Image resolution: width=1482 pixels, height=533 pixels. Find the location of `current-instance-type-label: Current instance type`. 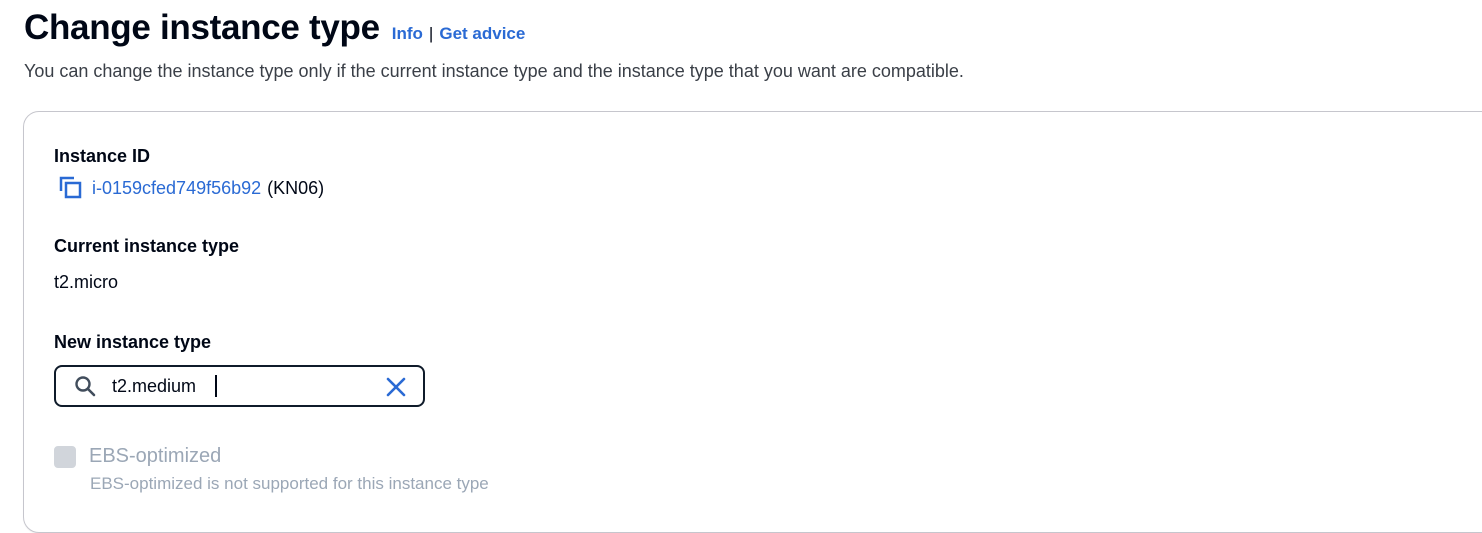

current-instance-type-label: Current instance type is located at coordinates (147, 246).